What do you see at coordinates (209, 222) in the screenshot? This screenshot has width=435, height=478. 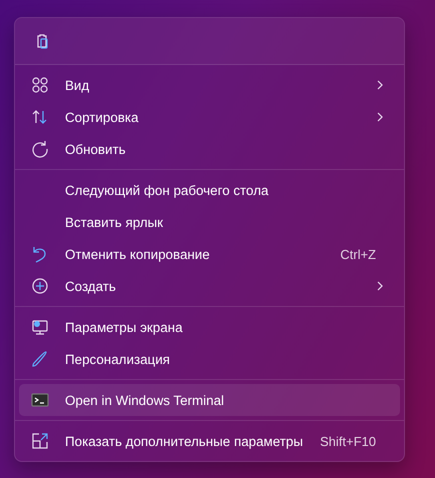 I see `menu-item: Вставить ярлык` at bounding box center [209, 222].